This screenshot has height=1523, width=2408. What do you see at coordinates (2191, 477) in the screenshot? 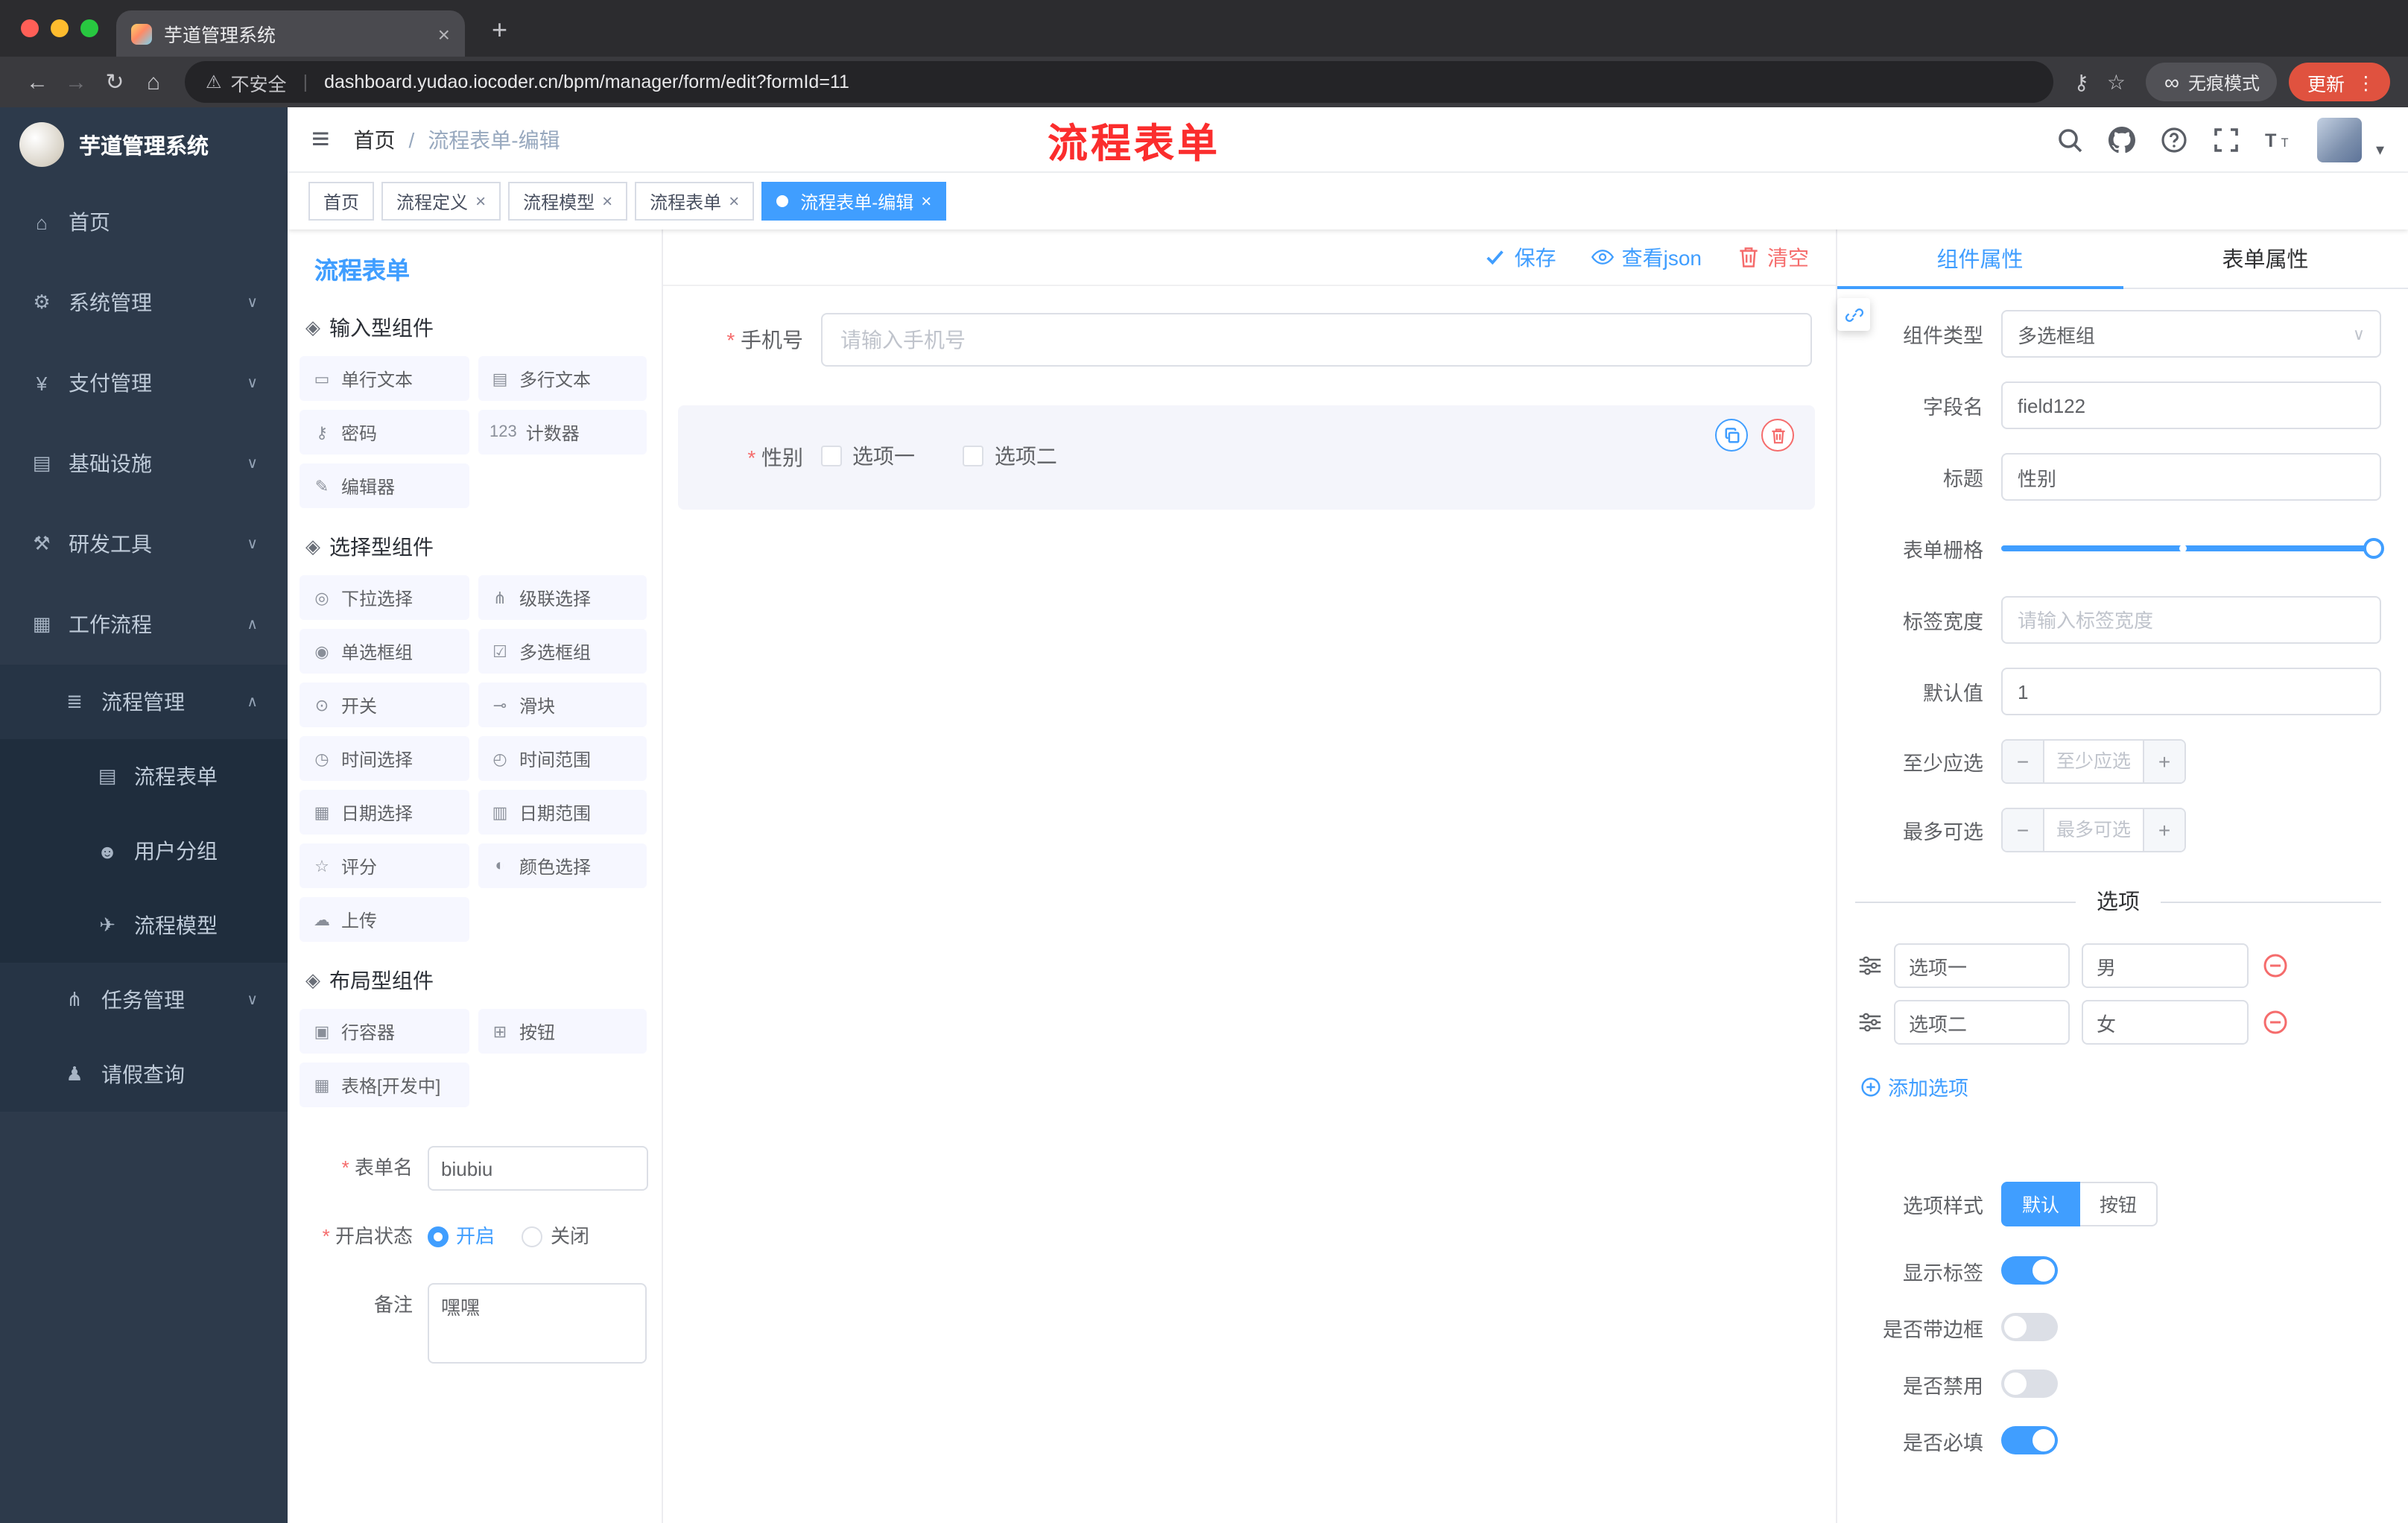
I see `title-input` at bounding box center [2191, 477].